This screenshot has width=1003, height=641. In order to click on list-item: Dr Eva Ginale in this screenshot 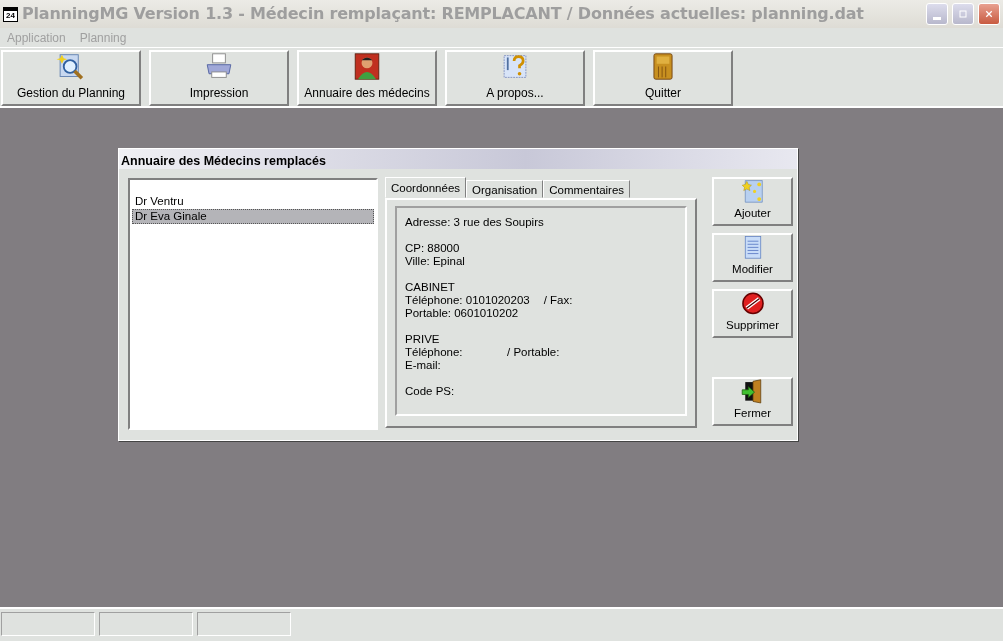, I will do `click(253, 216)`.